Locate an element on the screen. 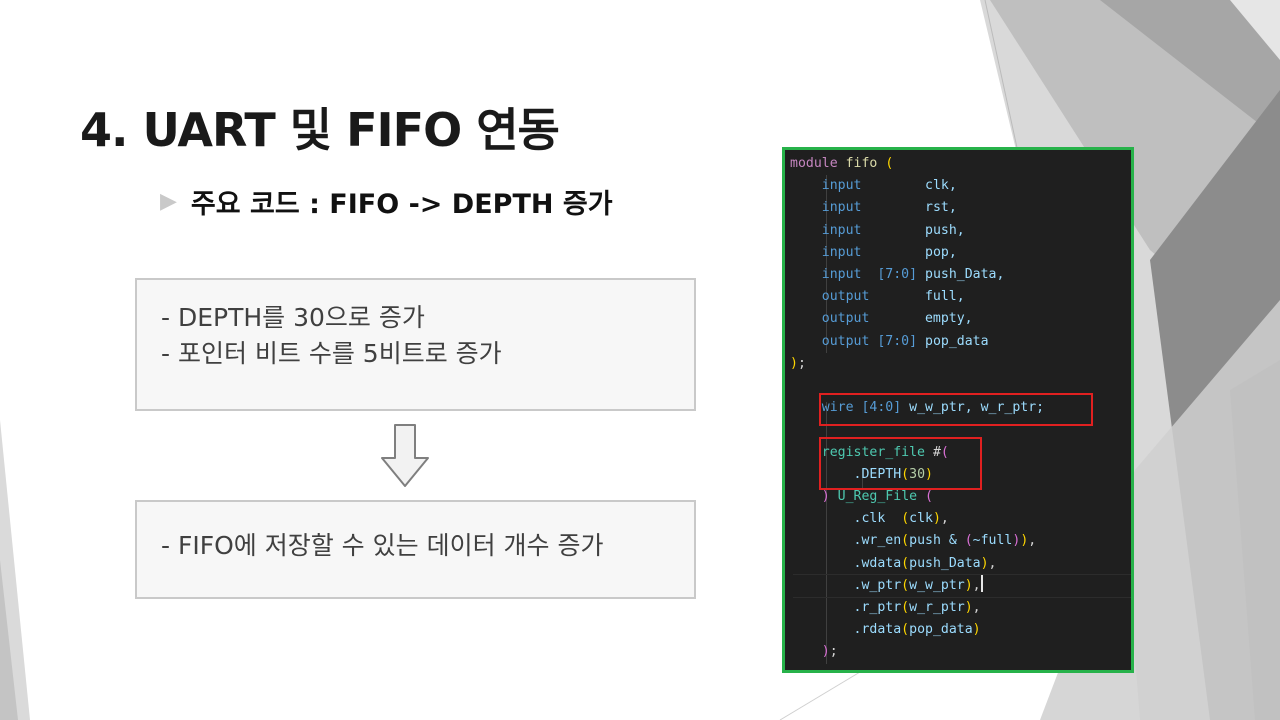 The width and height of the screenshot is (1280, 720). box1-line-2: - 포인터 비트 수를 5비트로 증가 is located at coordinates (331, 353).